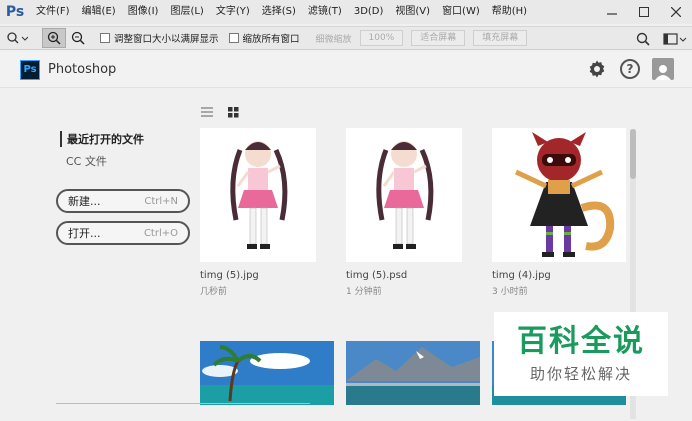 The image size is (692, 421). What do you see at coordinates (461, 12) in the screenshot?
I see `menu-window: 窗口(W)` at bounding box center [461, 12].